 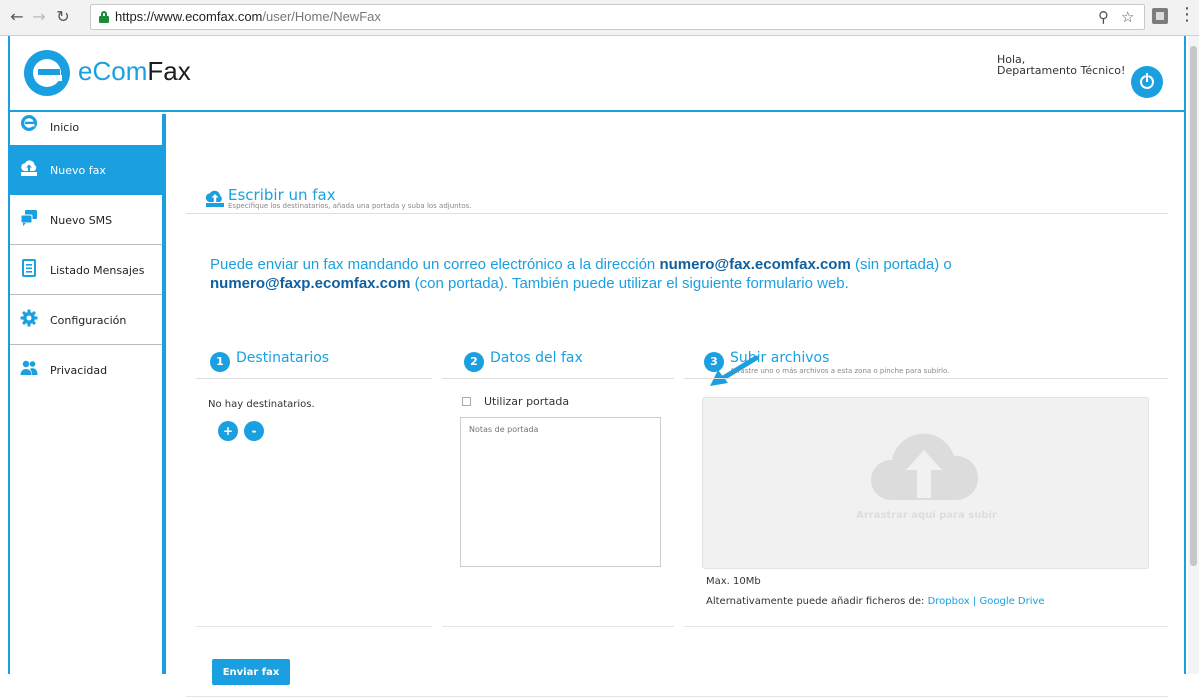 I want to click on sidebar-item-label: Configuración, so click(x=88, y=320).